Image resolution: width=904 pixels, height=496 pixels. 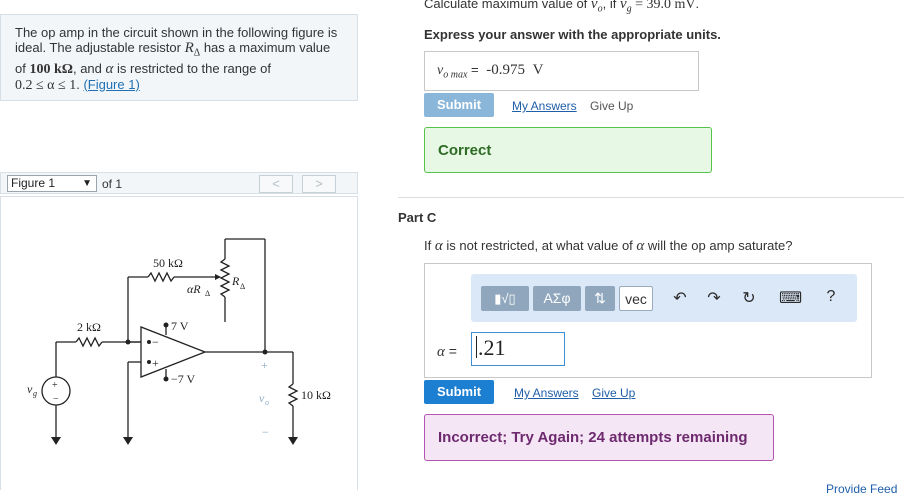 I want to click on provide-feedback-link: Provide Feed, so click(x=861, y=489).